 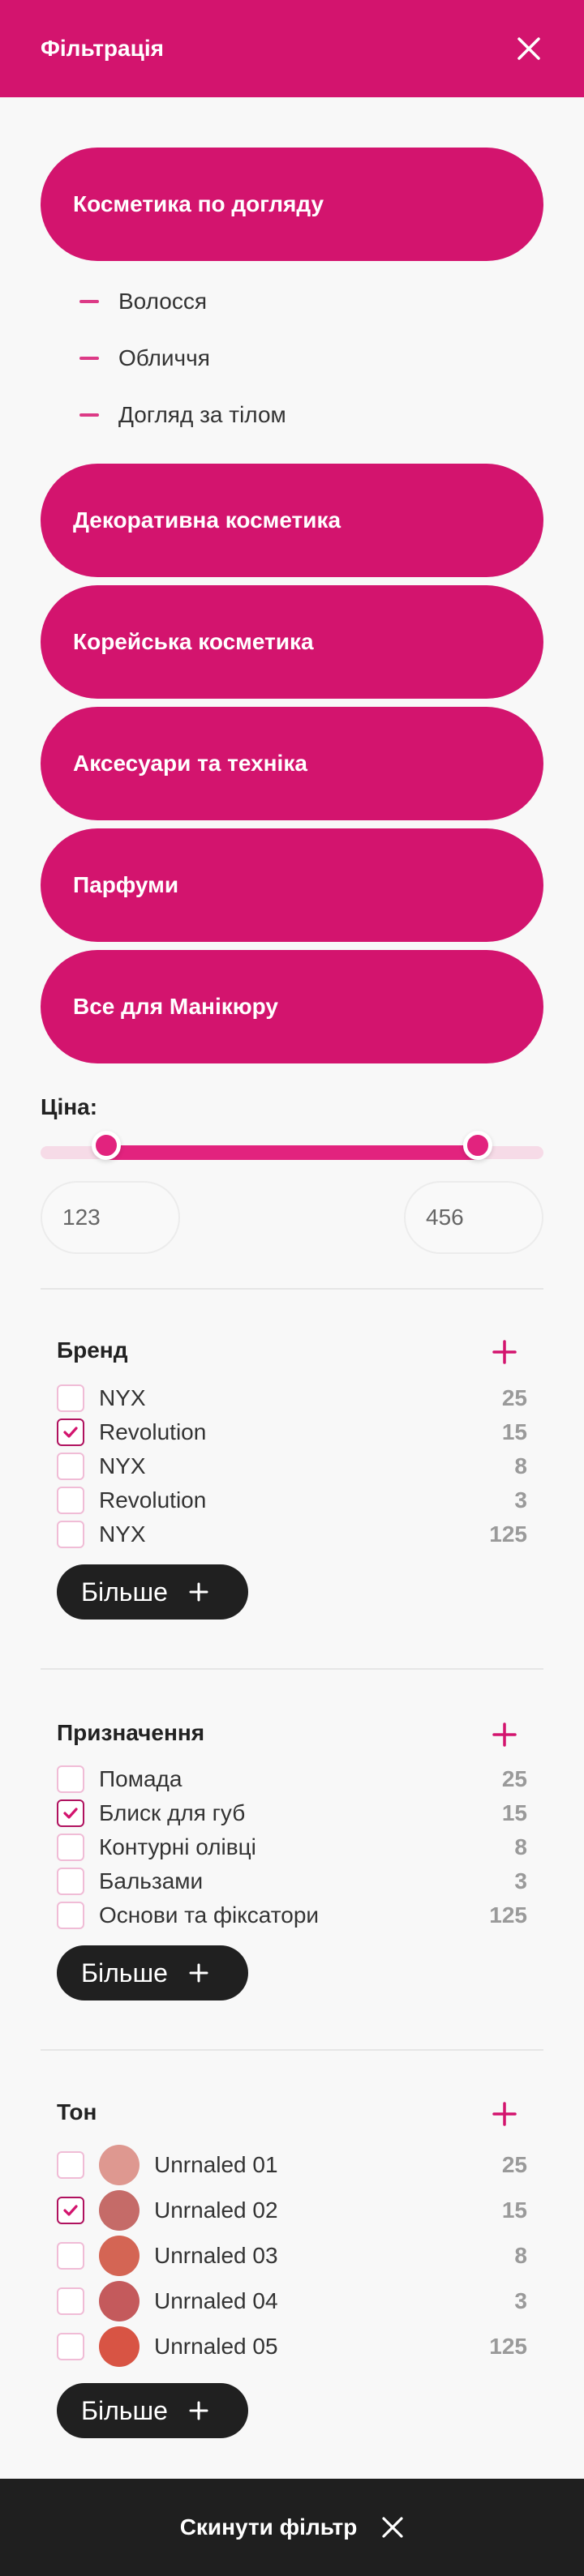 What do you see at coordinates (177, 1846) in the screenshot?
I see `option-label: Контурні олівці` at bounding box center [177, 1846].